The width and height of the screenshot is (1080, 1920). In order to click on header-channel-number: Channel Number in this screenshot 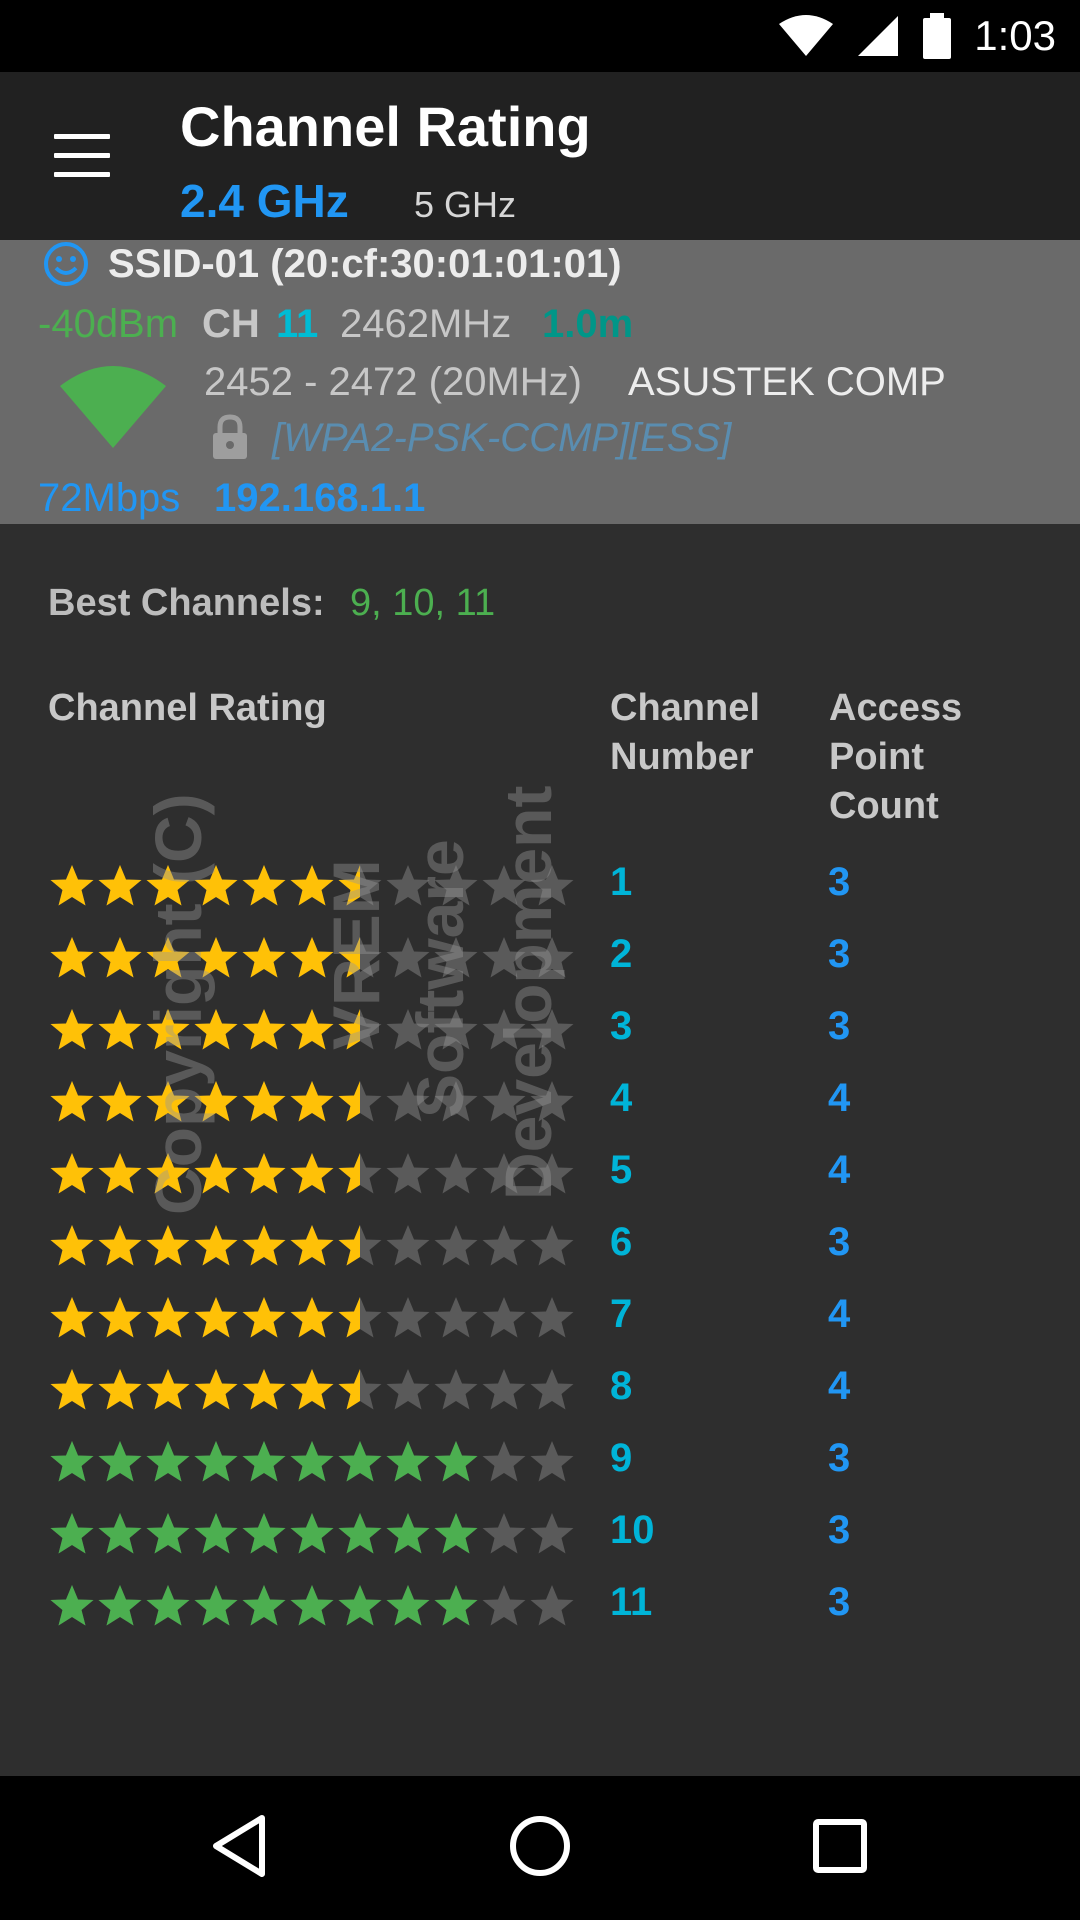, I will do `click(685, 732)`.